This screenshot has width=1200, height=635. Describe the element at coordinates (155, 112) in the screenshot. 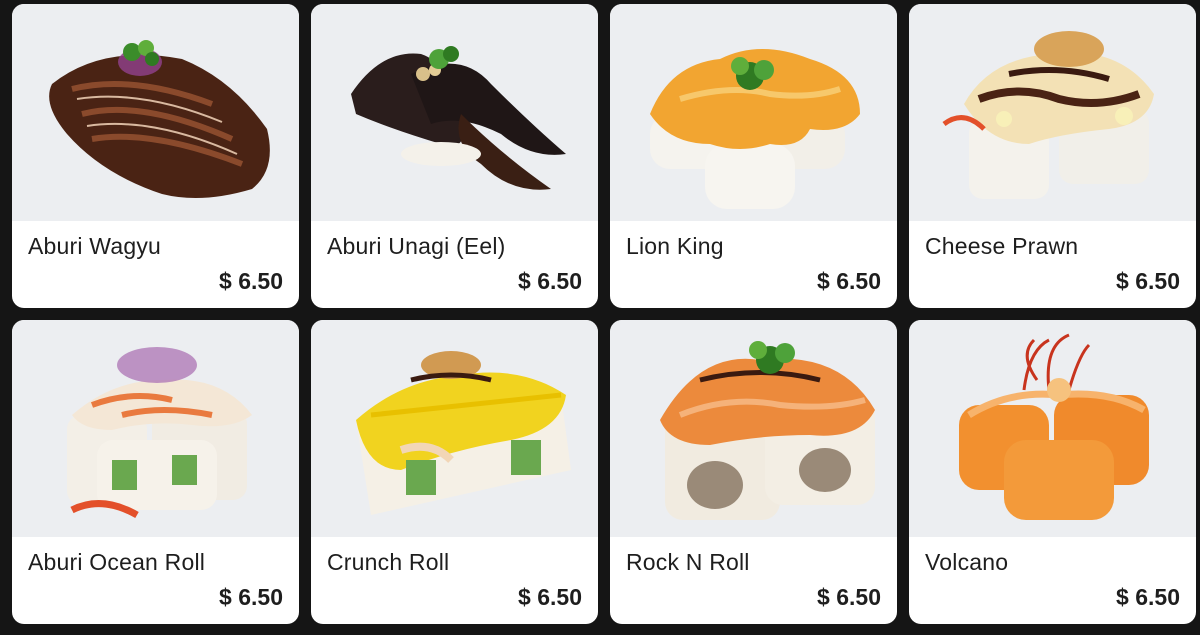

I see `aburi-wagyu-photo` at that location.